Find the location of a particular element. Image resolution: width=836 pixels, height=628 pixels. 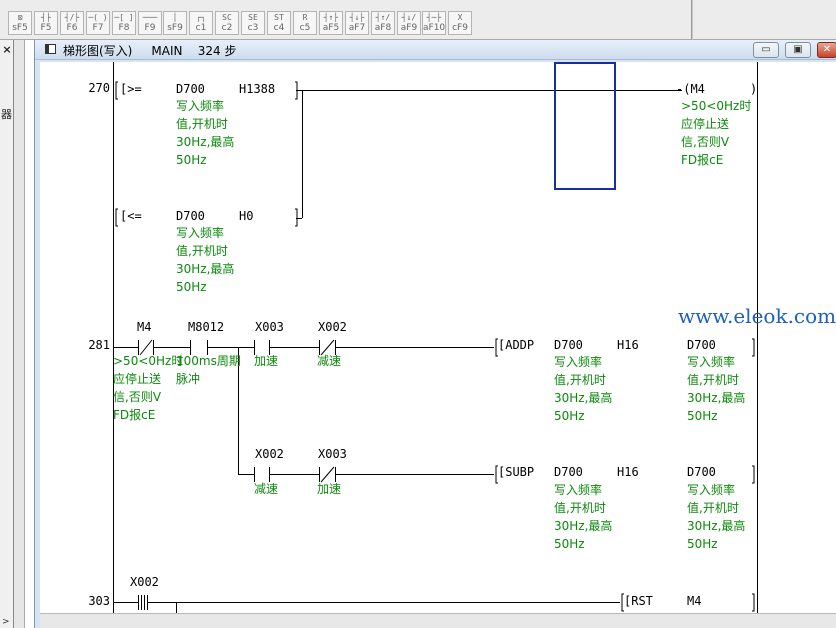

toolbar-glyph-icon: ┤↑/ is located at coordinates (383, 17).